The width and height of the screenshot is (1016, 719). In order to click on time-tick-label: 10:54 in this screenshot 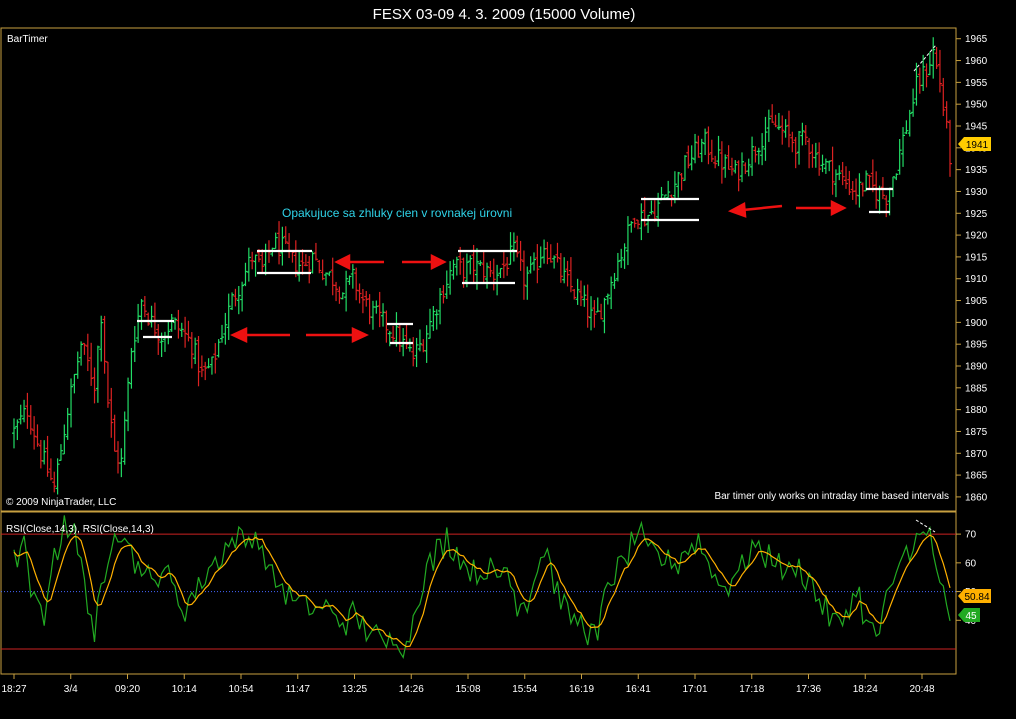, I will do `click(240, 689)`.